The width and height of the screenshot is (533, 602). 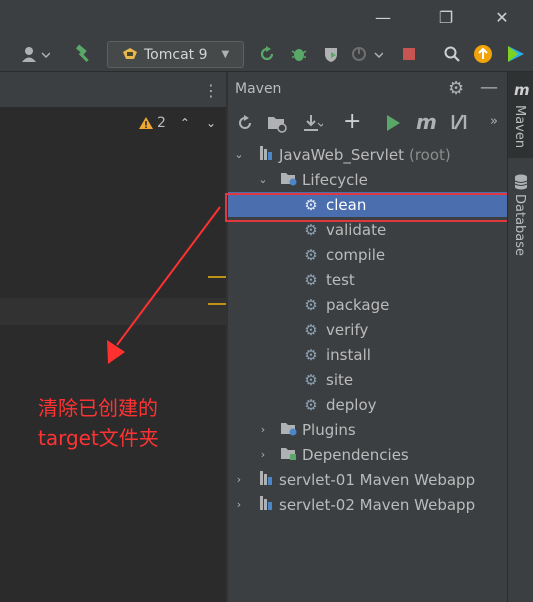 What do you see at coordinates (98, 408) in the screenshot?
I see `annotation-line-1: 清除已创建的` at bounding box center [98, 408].